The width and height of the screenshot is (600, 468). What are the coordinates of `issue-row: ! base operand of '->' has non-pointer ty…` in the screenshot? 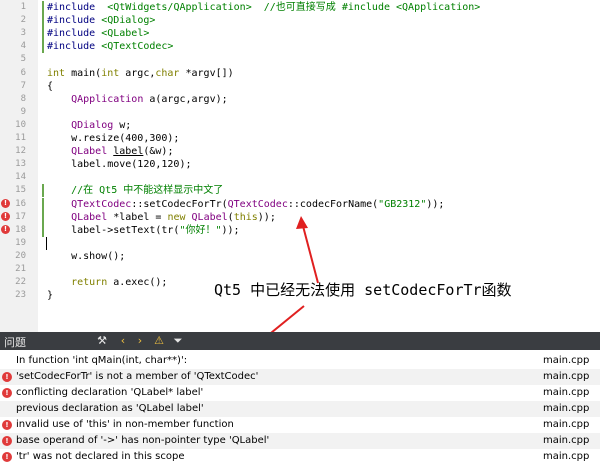 It's located at (300, 441).